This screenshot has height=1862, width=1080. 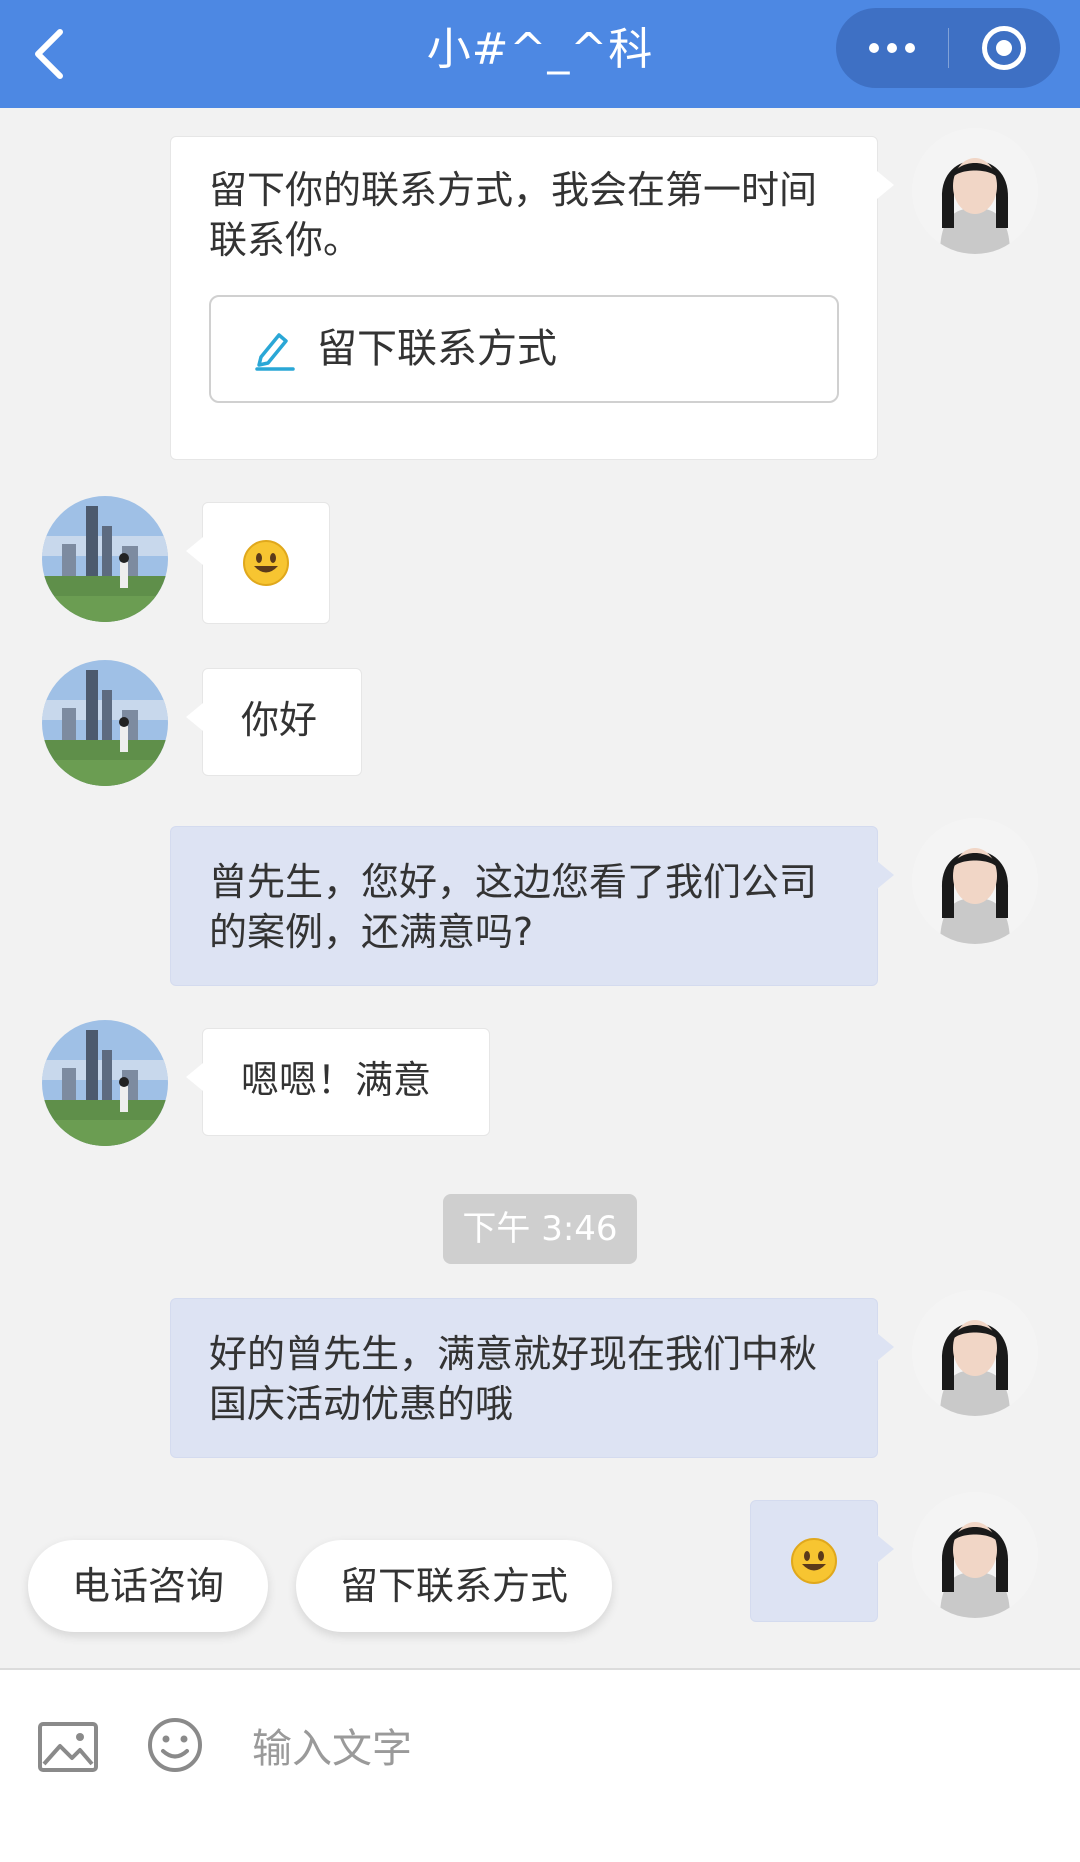 What do you see at coordinates (275, 352) in the screenshot?
I see `edit-pencil-icon` at bounding box center [275, 352].